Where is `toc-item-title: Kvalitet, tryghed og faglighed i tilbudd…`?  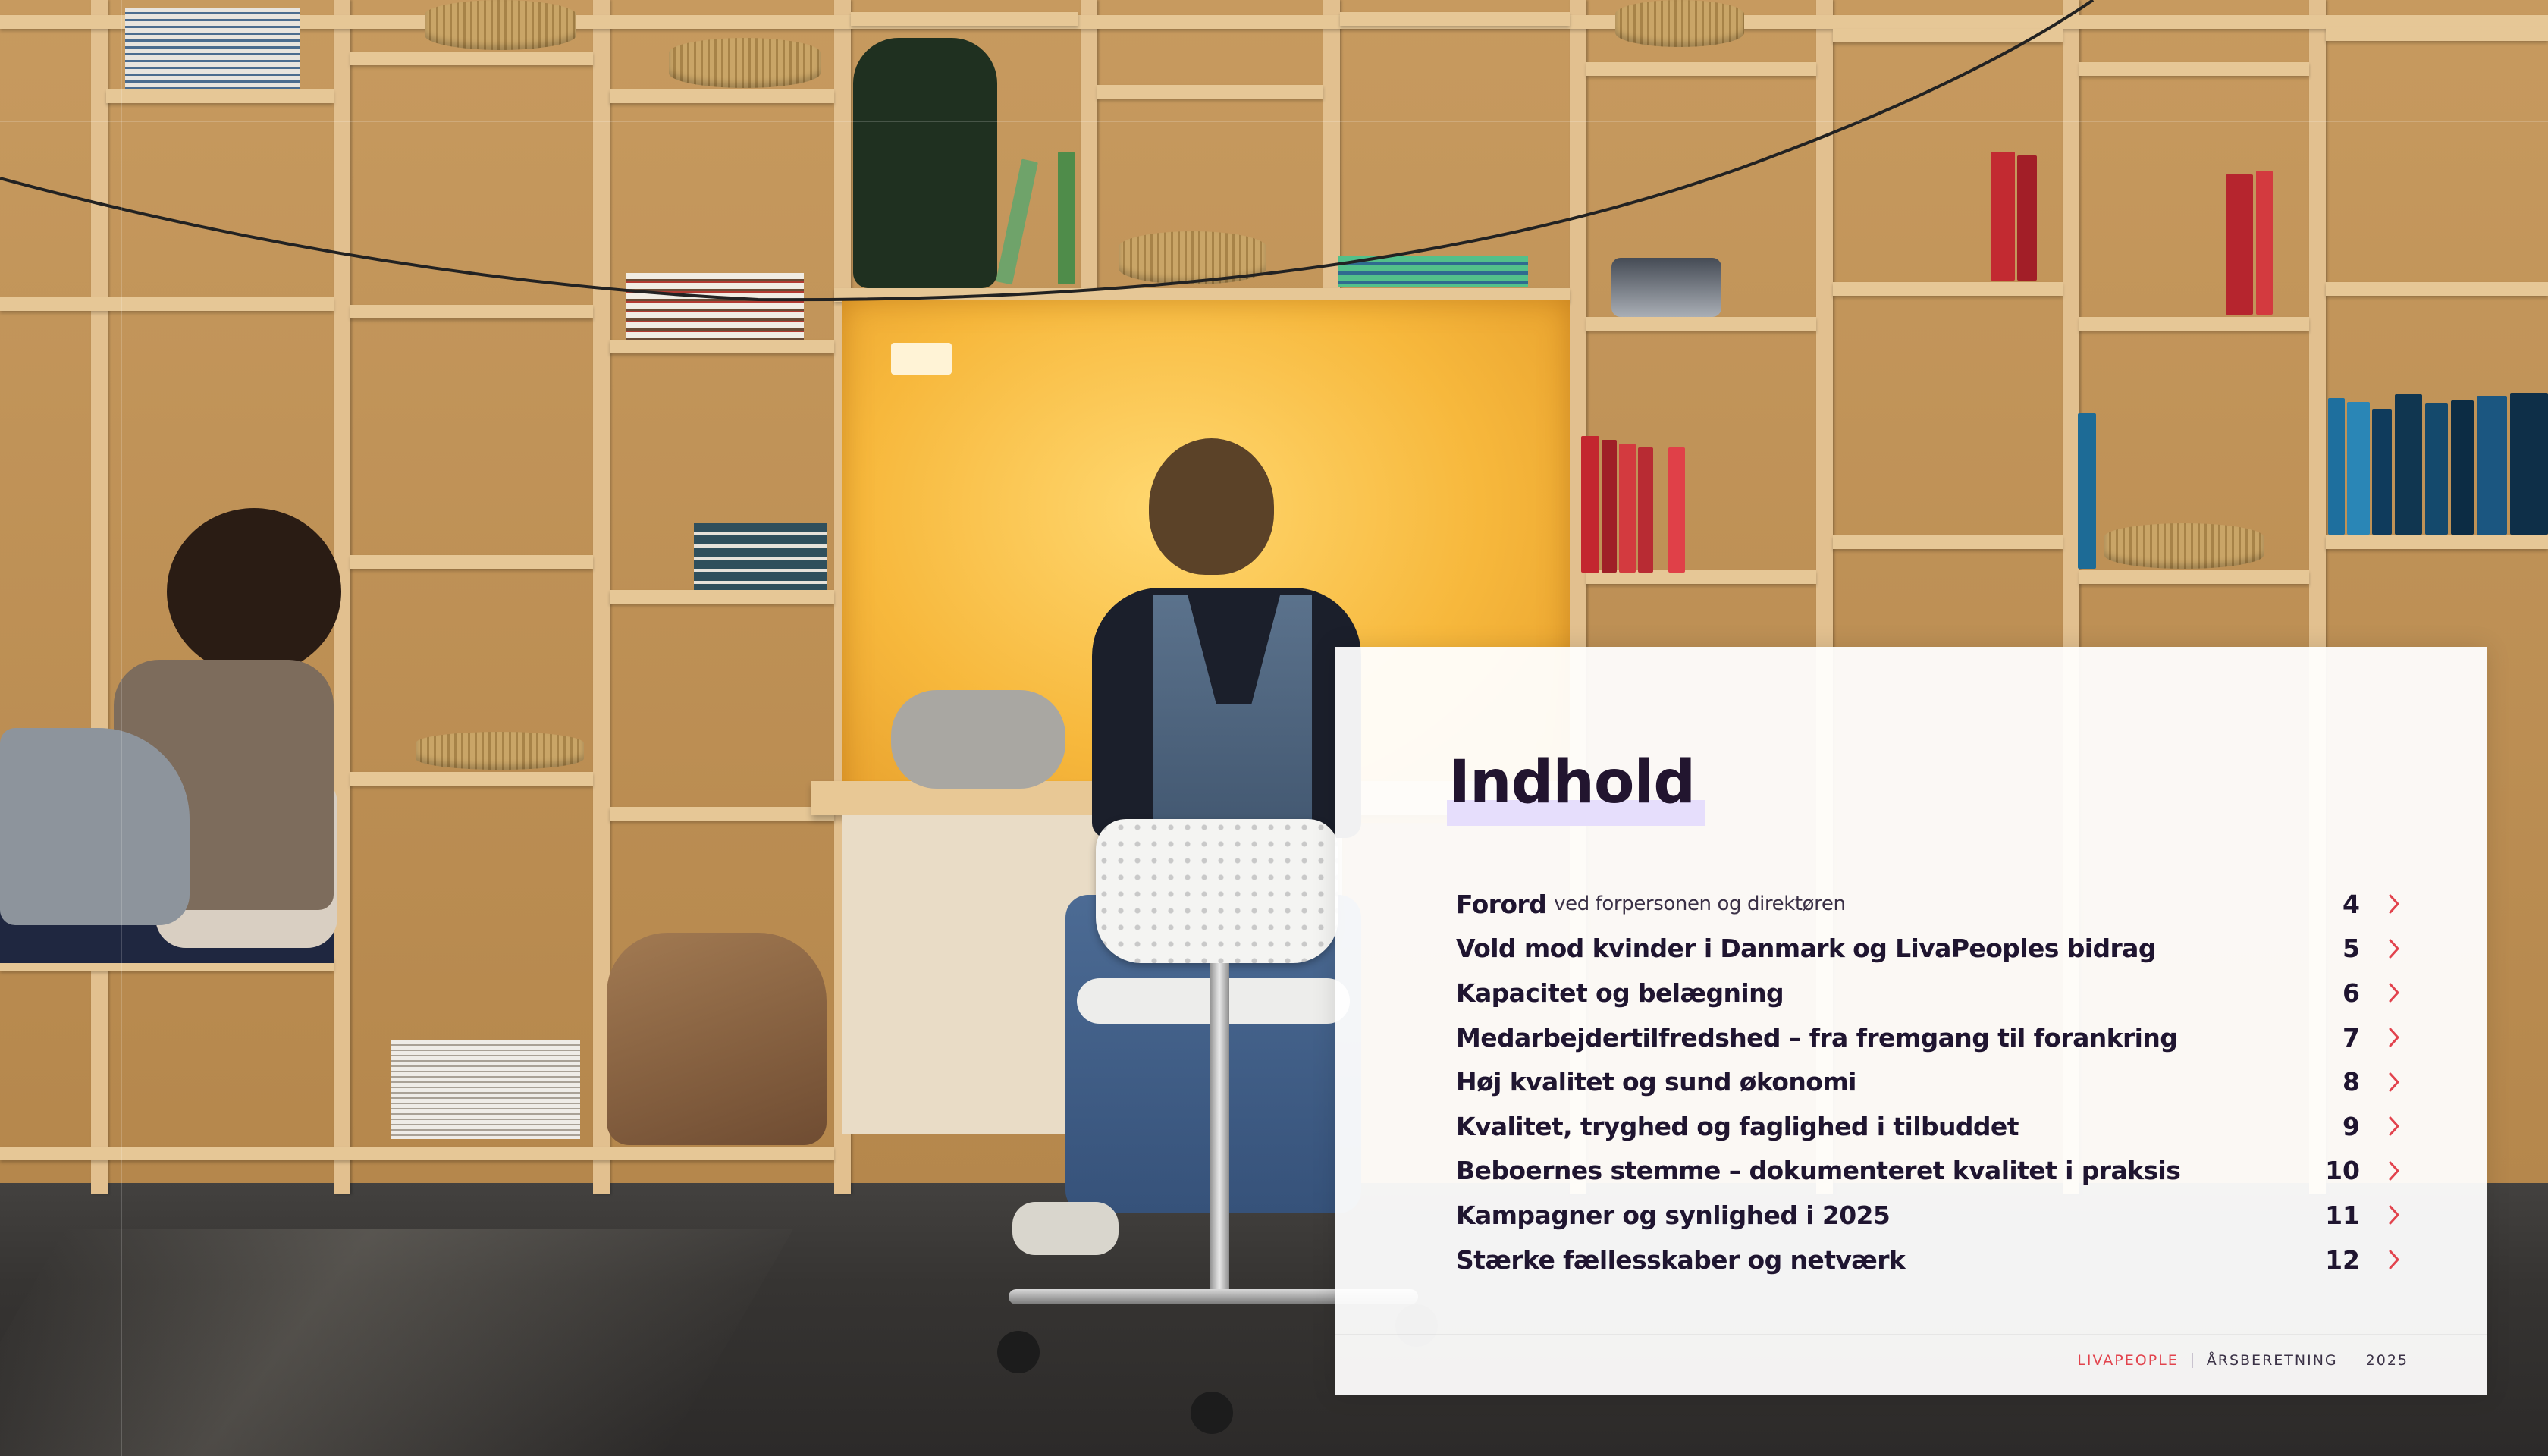
toc-item-title: Kvalitet, tryghed og faglighed i tilbudd… is located at coordinates (1737, 1126).